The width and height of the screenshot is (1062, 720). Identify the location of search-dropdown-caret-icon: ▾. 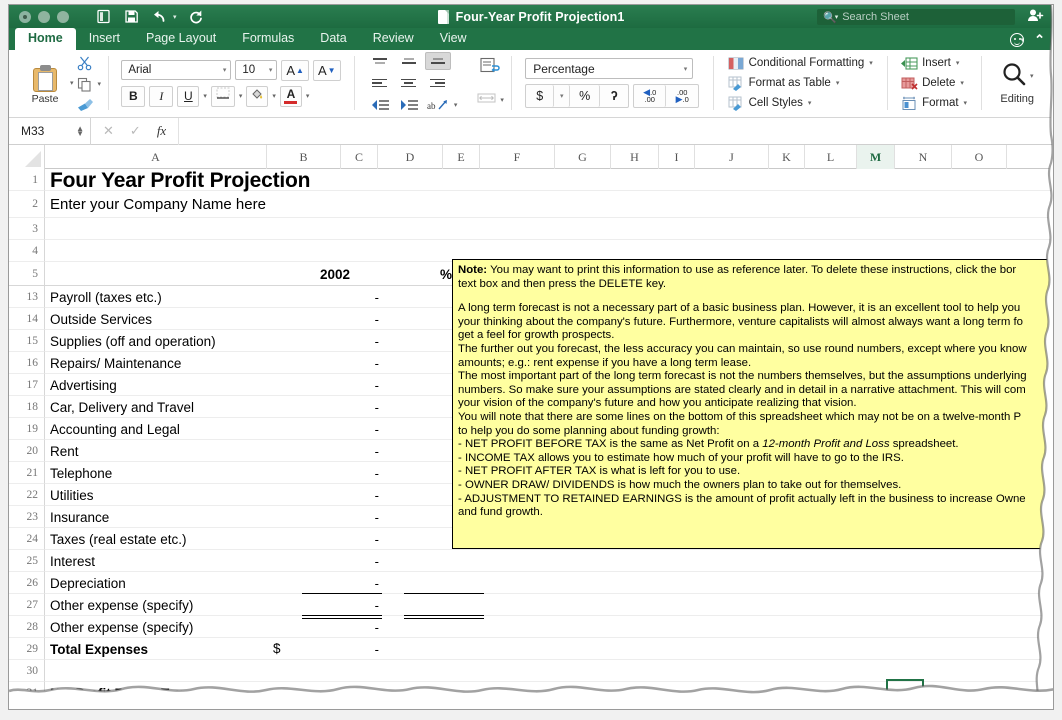
(837, 17).